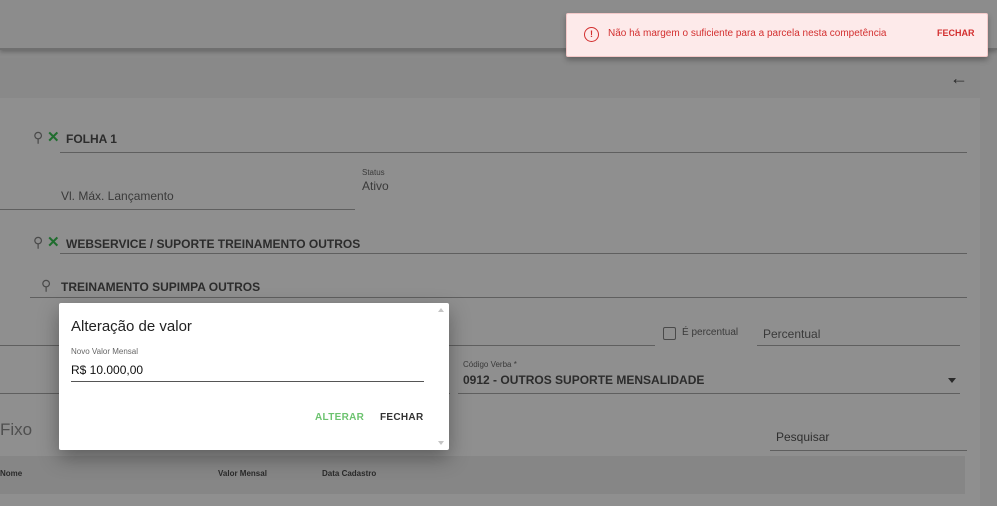 The height and width of the screenshot is (506, 997). Describe the element at coordinates (91, 139) in the screenshot. I see `folha-field: FOLHA 1` at that location.